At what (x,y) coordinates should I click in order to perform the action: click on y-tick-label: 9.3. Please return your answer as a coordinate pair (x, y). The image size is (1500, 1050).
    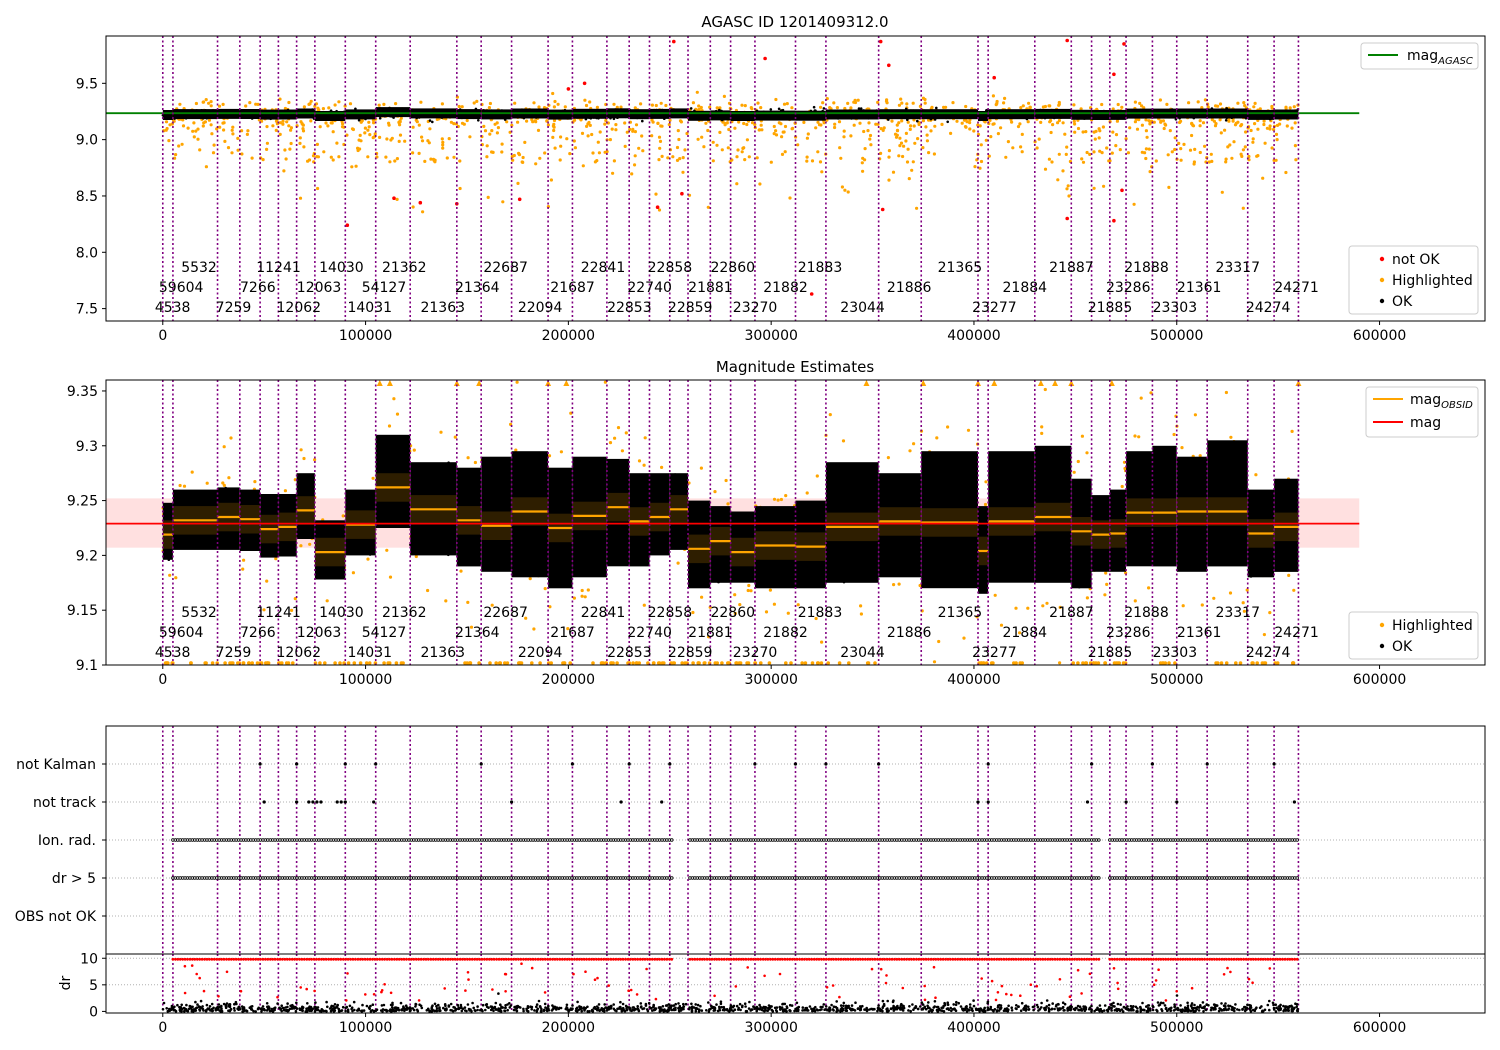
    Looking at the image, I should click on (87, 447).